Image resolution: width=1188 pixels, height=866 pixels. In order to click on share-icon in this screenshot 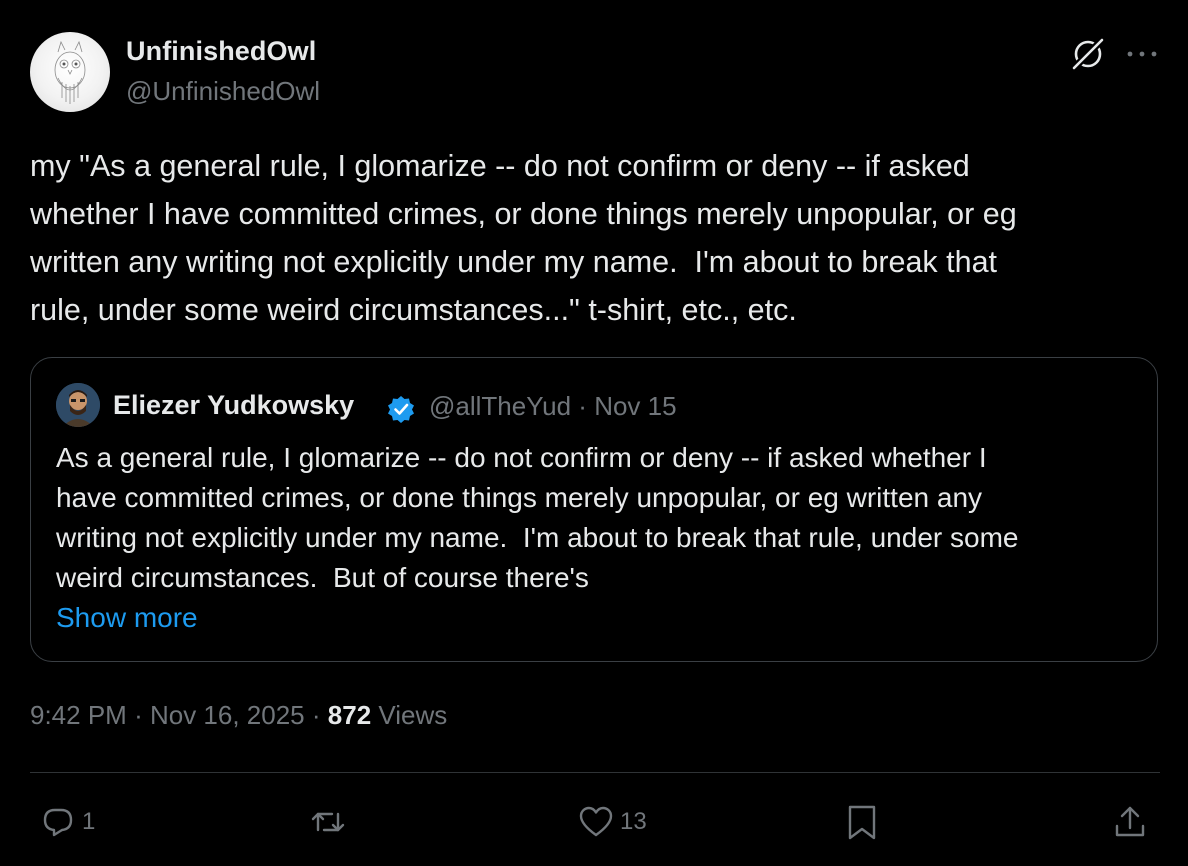, I will do `click(1130, 821)`.